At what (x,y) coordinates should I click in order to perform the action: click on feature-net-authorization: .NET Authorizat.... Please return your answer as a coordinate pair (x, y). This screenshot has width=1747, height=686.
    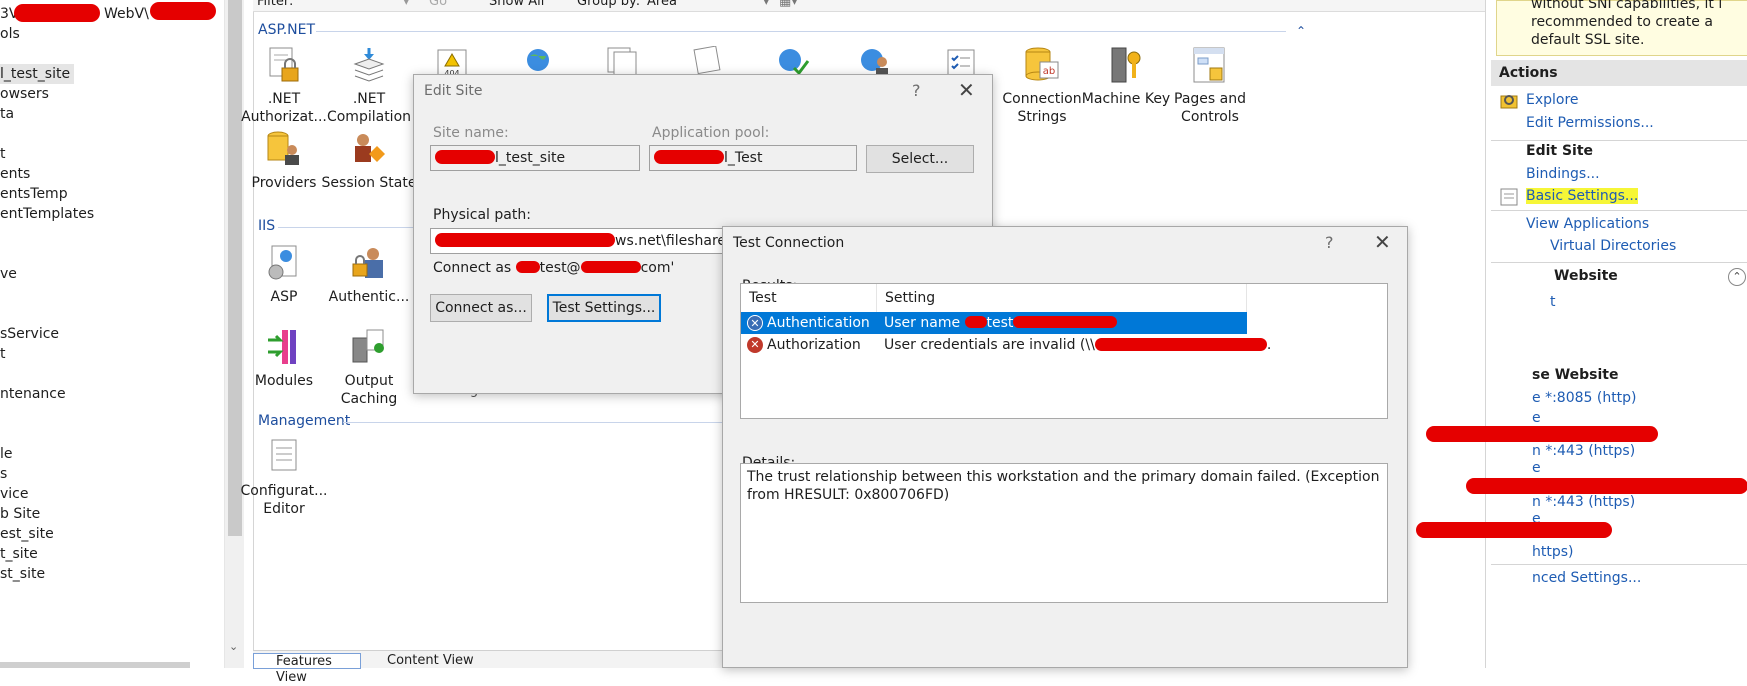
    Looking at the image, I should click on (284, 86).